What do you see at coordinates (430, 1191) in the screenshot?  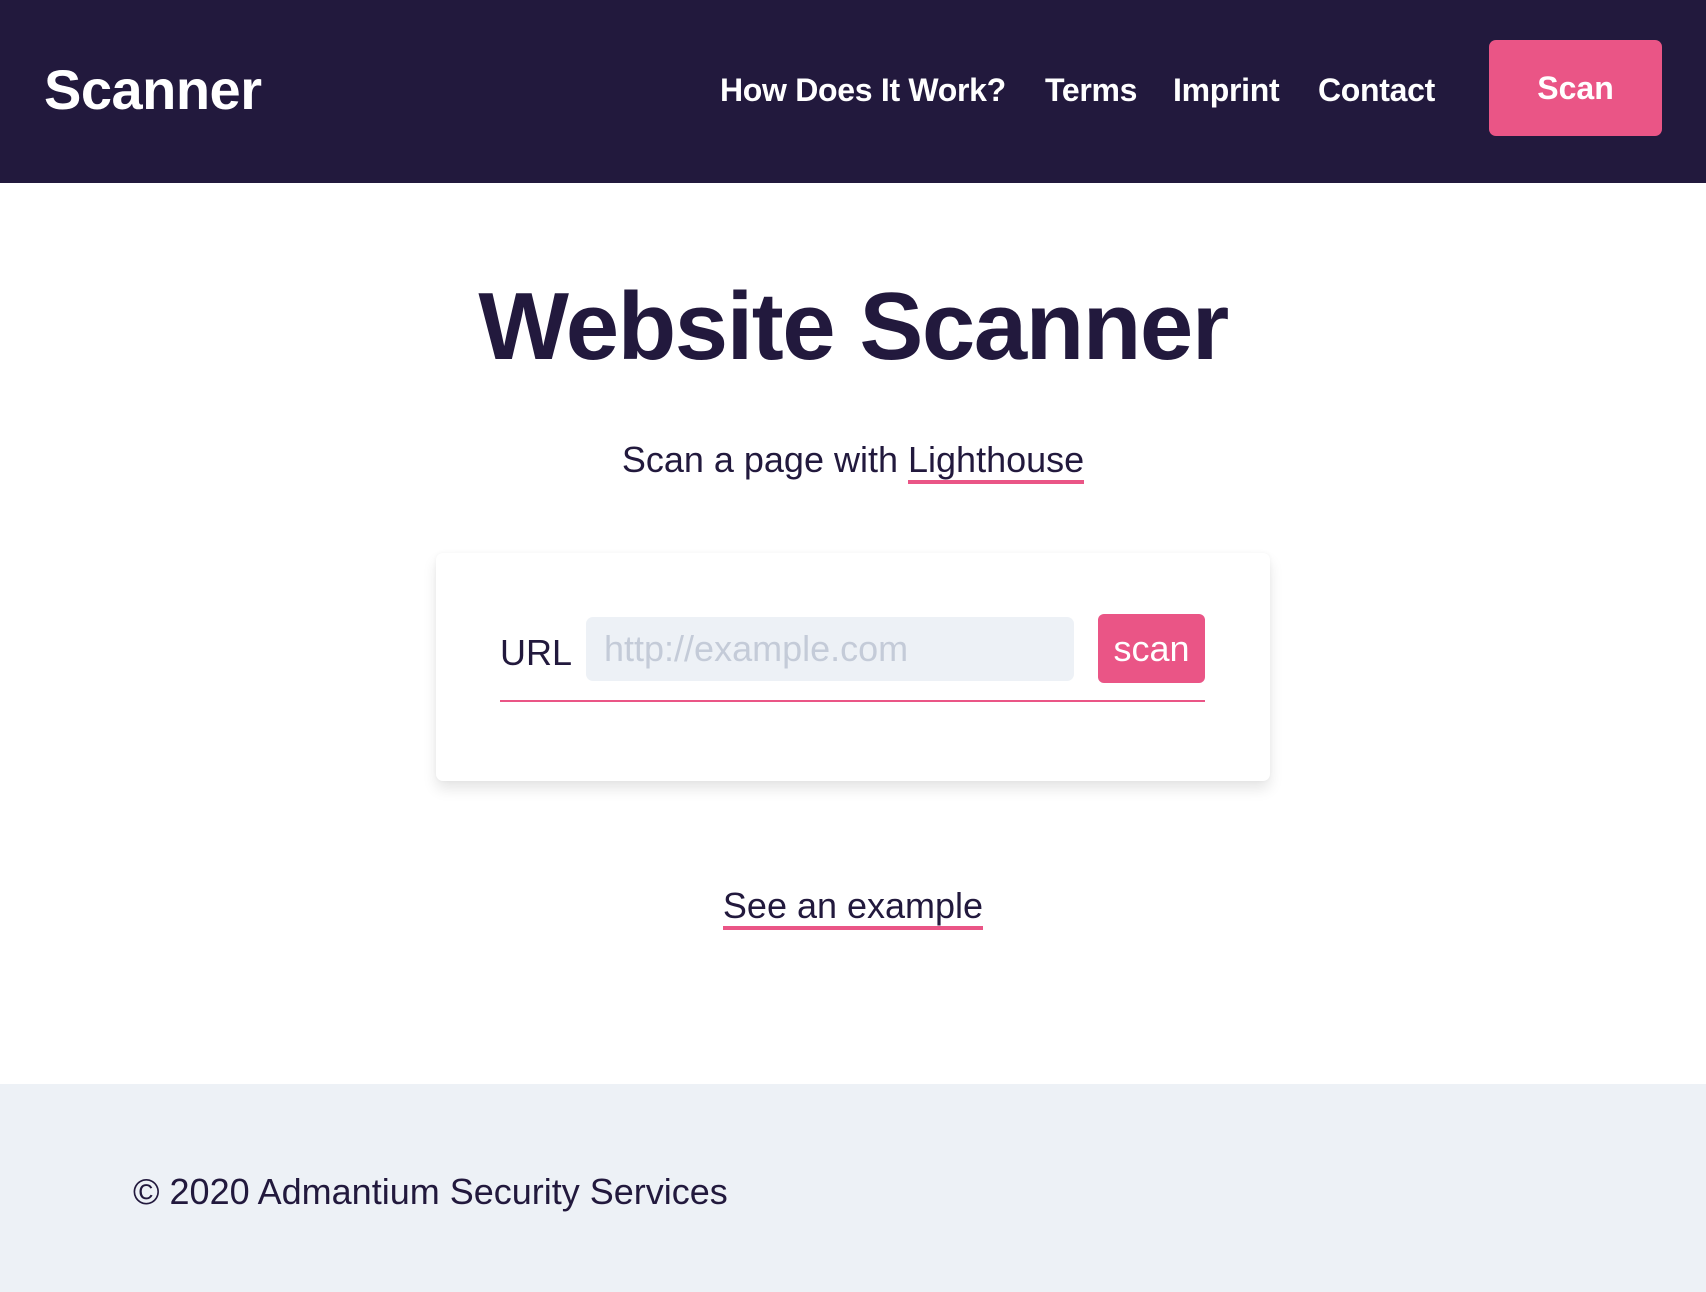 I see `copyright-text: © 2020 Admantium Security Services` at bounding box center [430, 1191].